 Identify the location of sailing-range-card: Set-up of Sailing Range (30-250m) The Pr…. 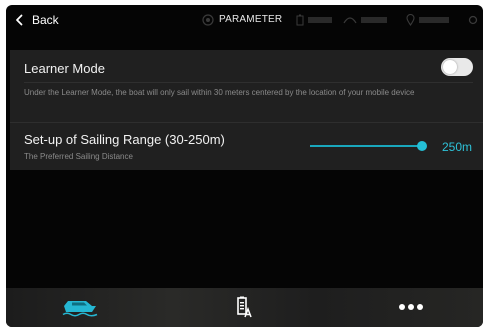
(246, 146).